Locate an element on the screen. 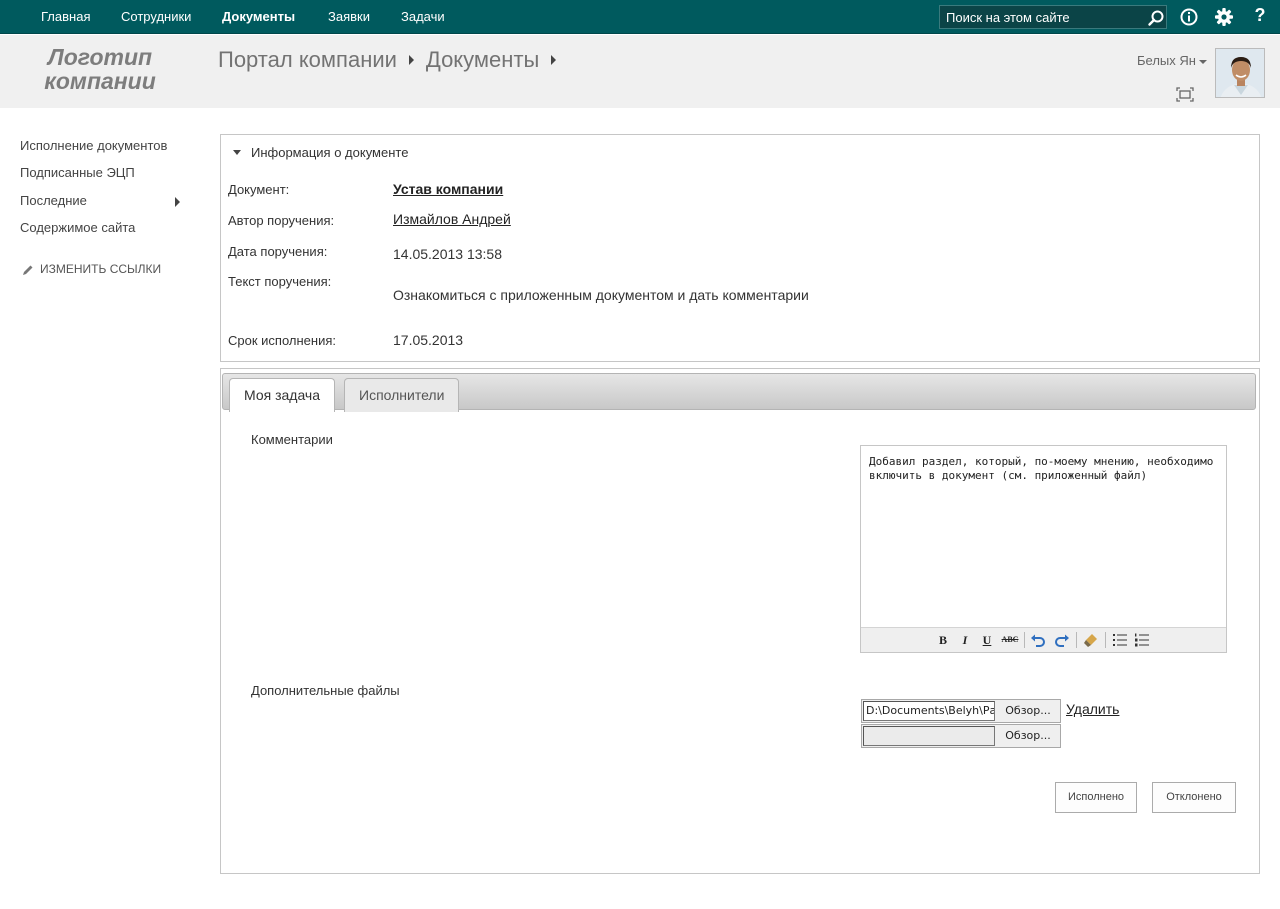 The image size is (1280, 909). clear-formatting-icon is located at coordinates (1091, 640).